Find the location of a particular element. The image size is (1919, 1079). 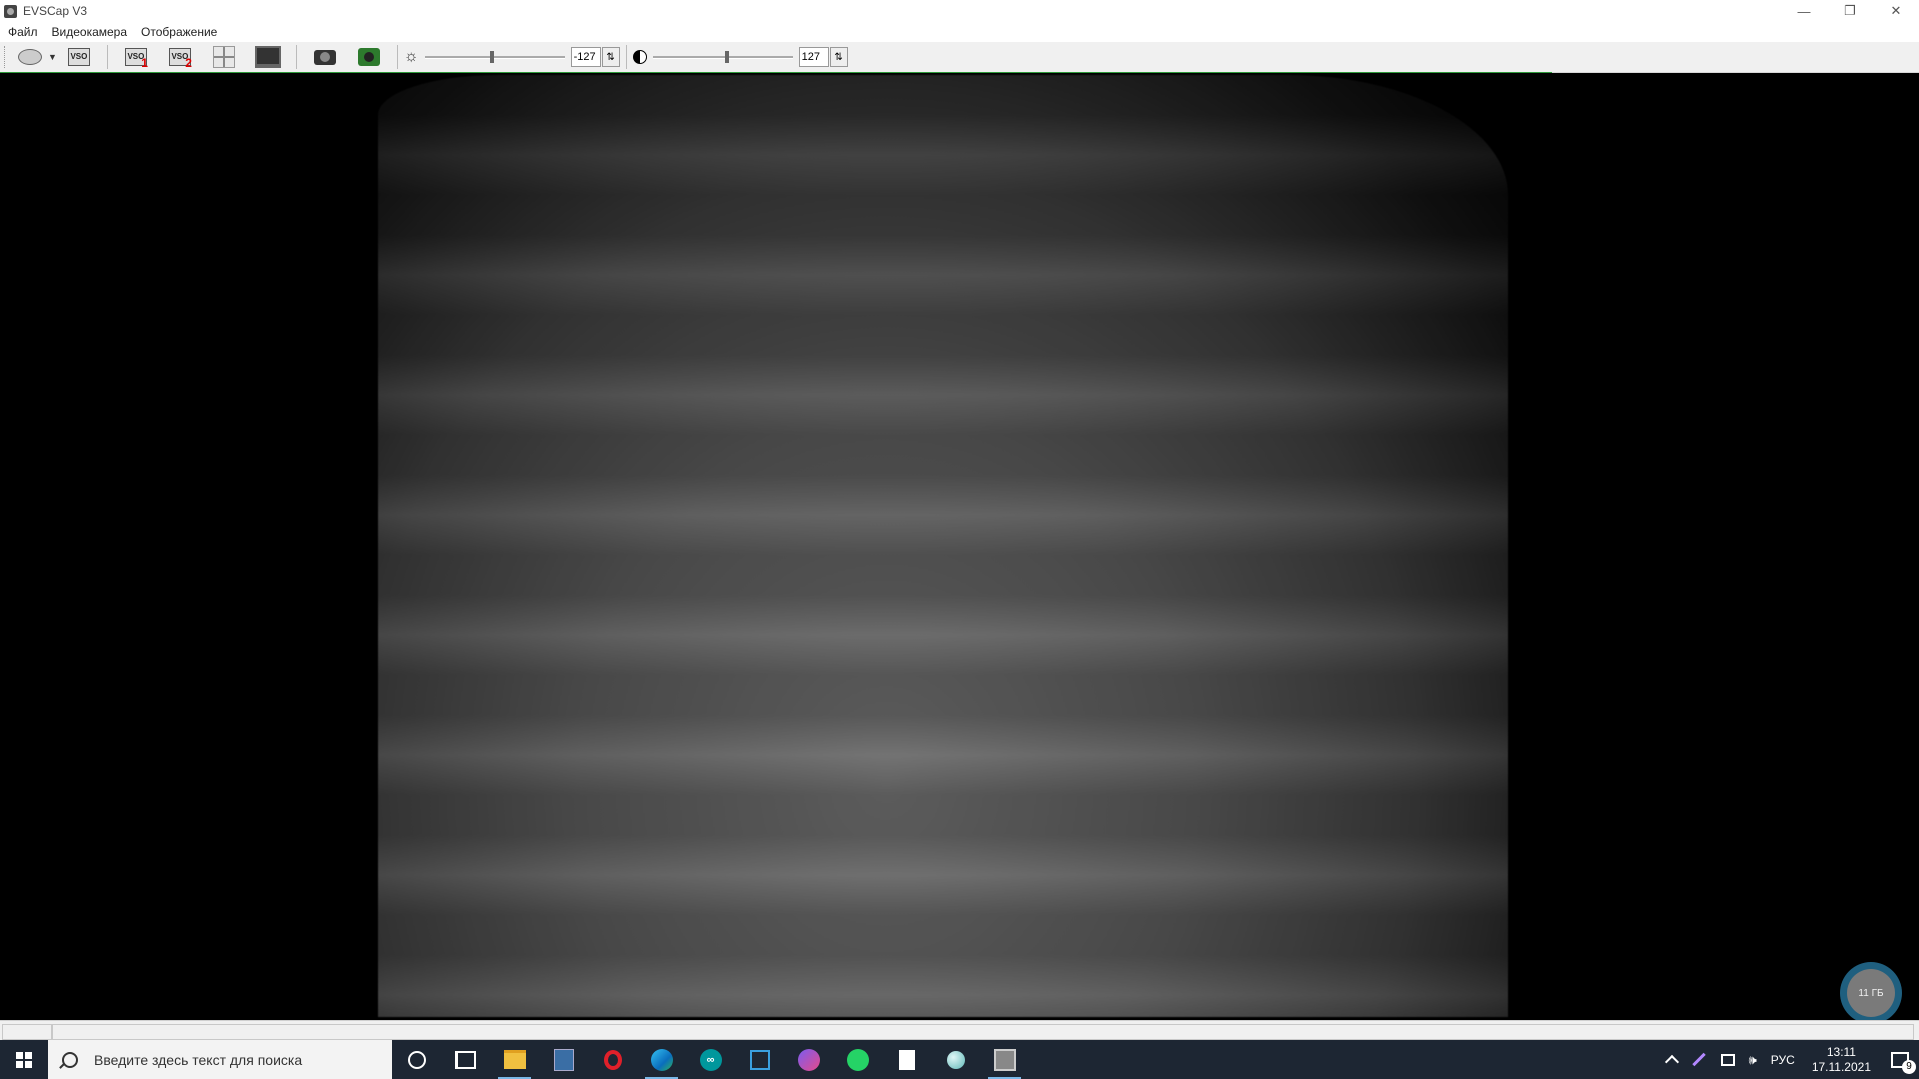

calculator-icon is located at coordinates (563, 1059).